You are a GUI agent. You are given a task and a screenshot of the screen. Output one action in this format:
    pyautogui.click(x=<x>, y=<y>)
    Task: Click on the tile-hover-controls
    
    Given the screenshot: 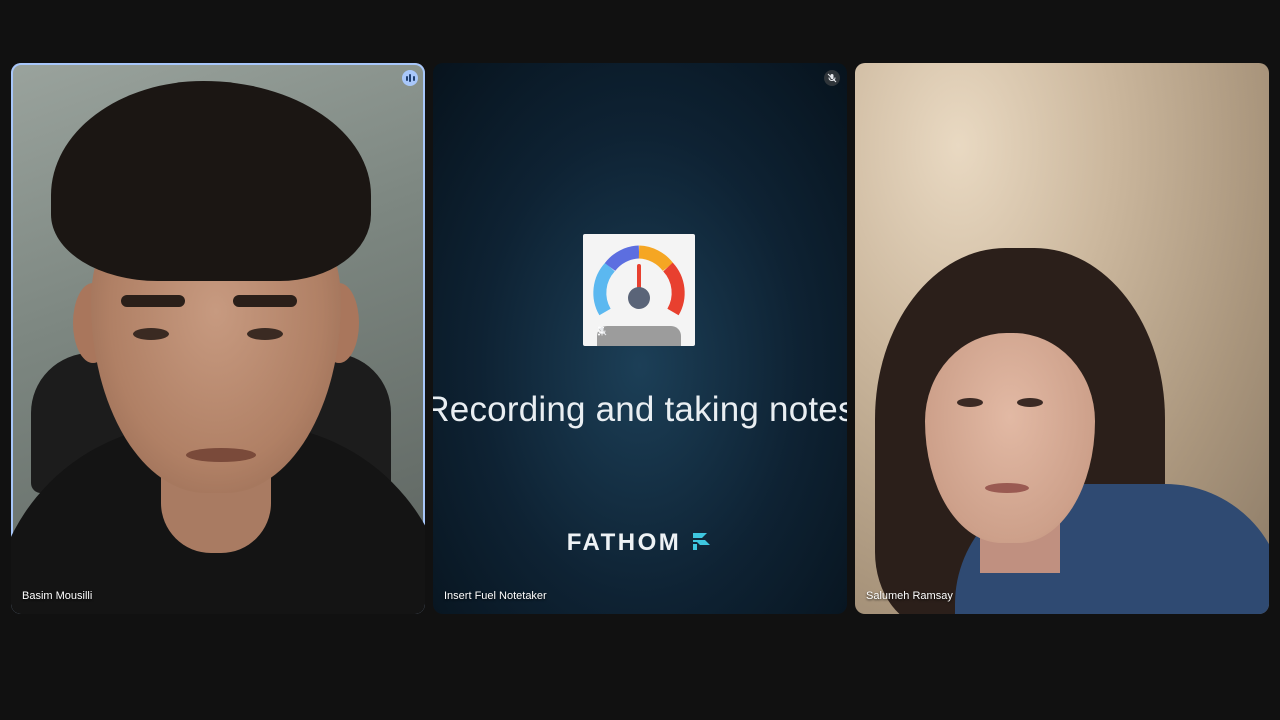 What is the action you would take?
    pyautogui.click(x=639, y=336)
    